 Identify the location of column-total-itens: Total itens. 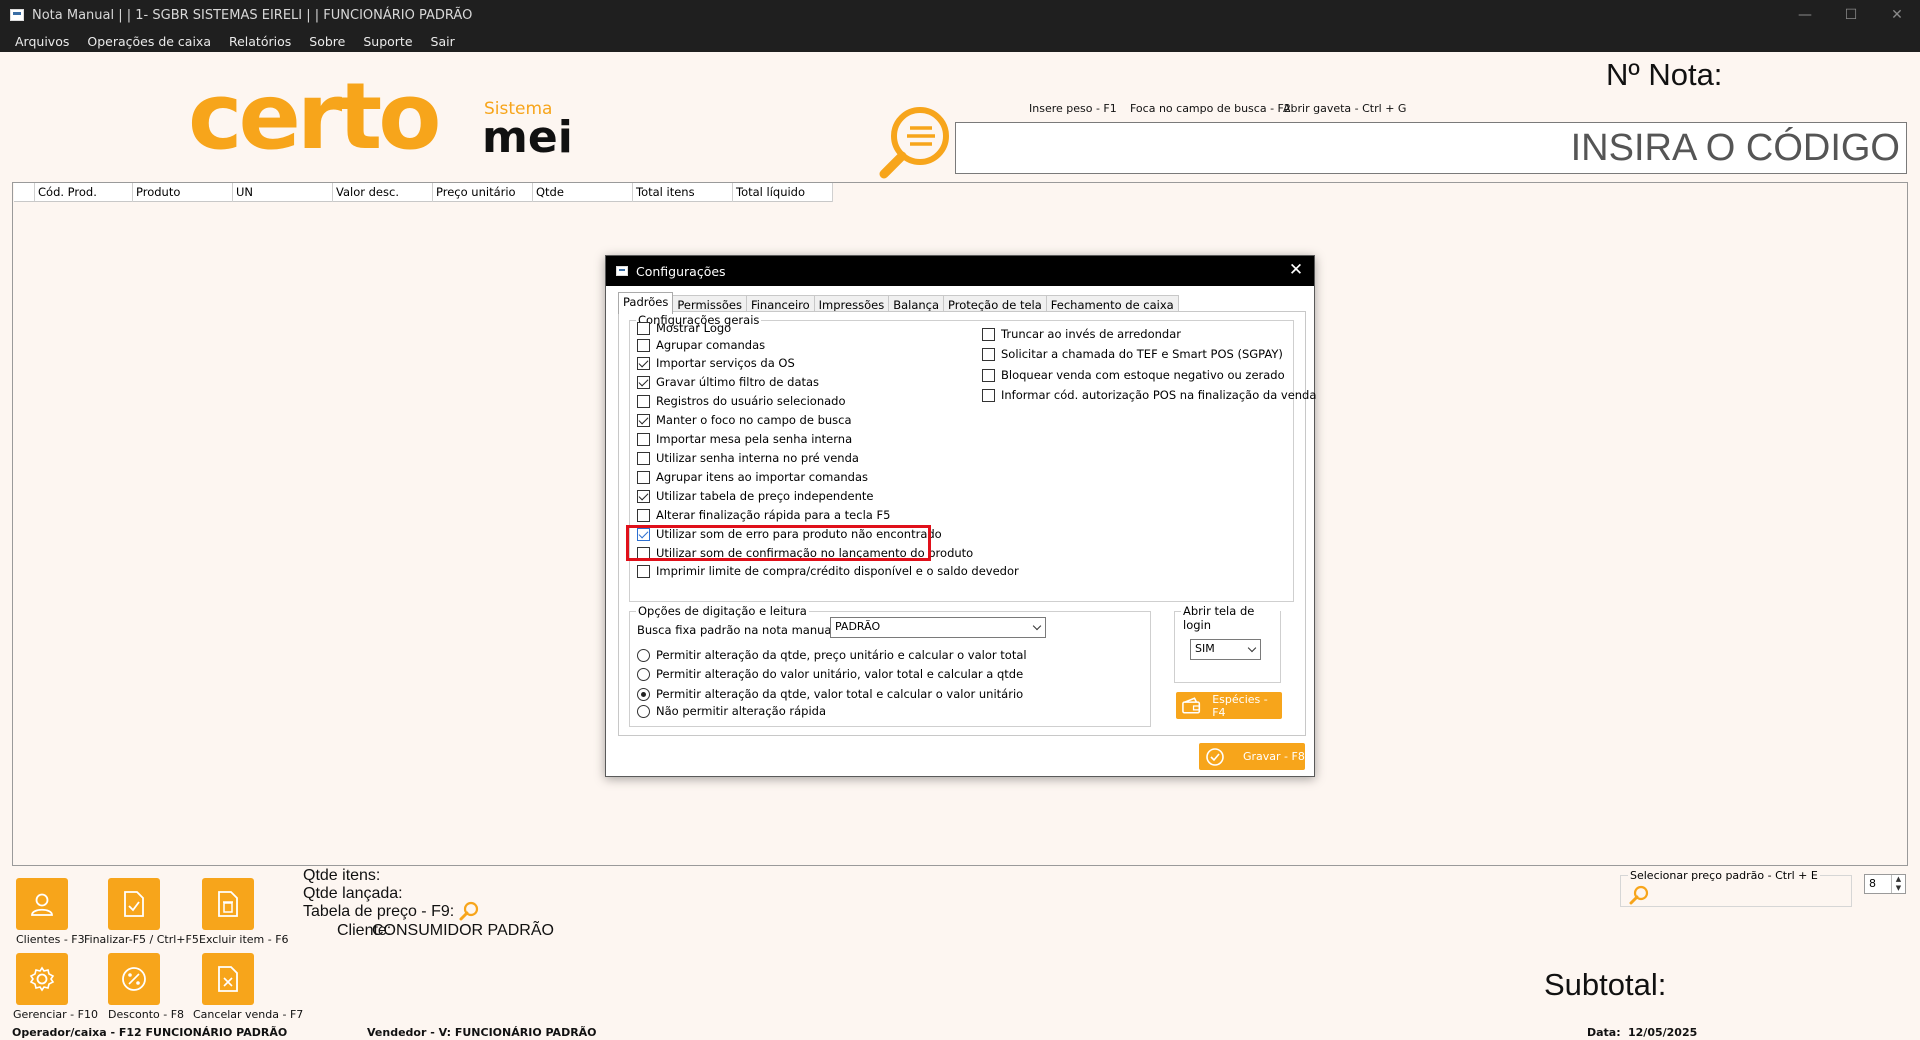
(683, 192).